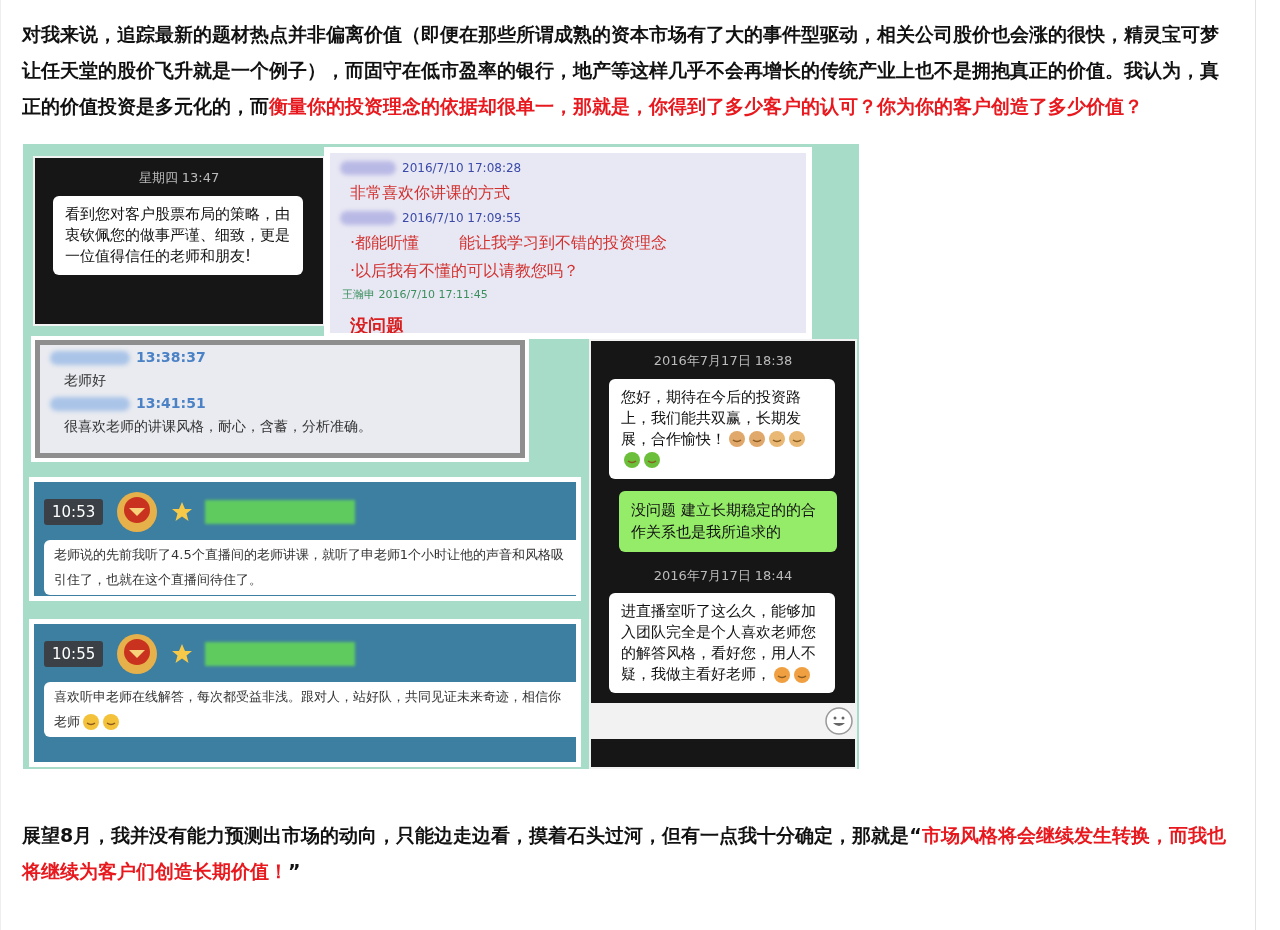  Describe the element at coordinates (415, 295) in the screenshot. I see `sender-timestamp: 王瀚申 2016/7/10 17:11:45` at that location.